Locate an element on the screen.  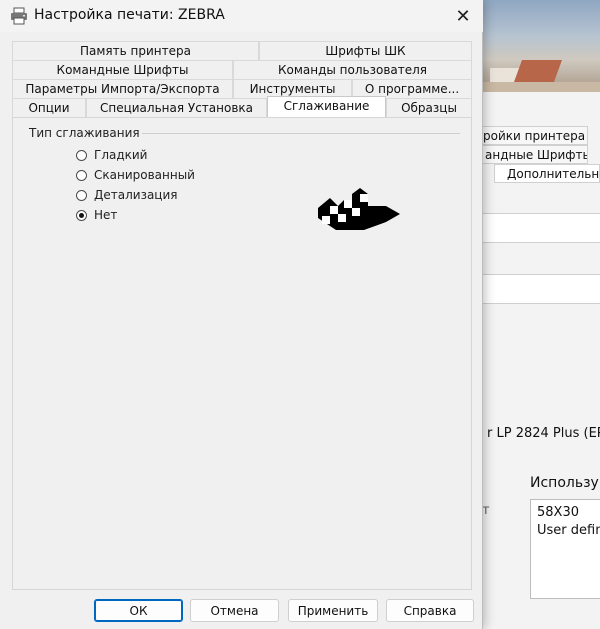
radio-label: Детализация is located at coordinates (136, 195).